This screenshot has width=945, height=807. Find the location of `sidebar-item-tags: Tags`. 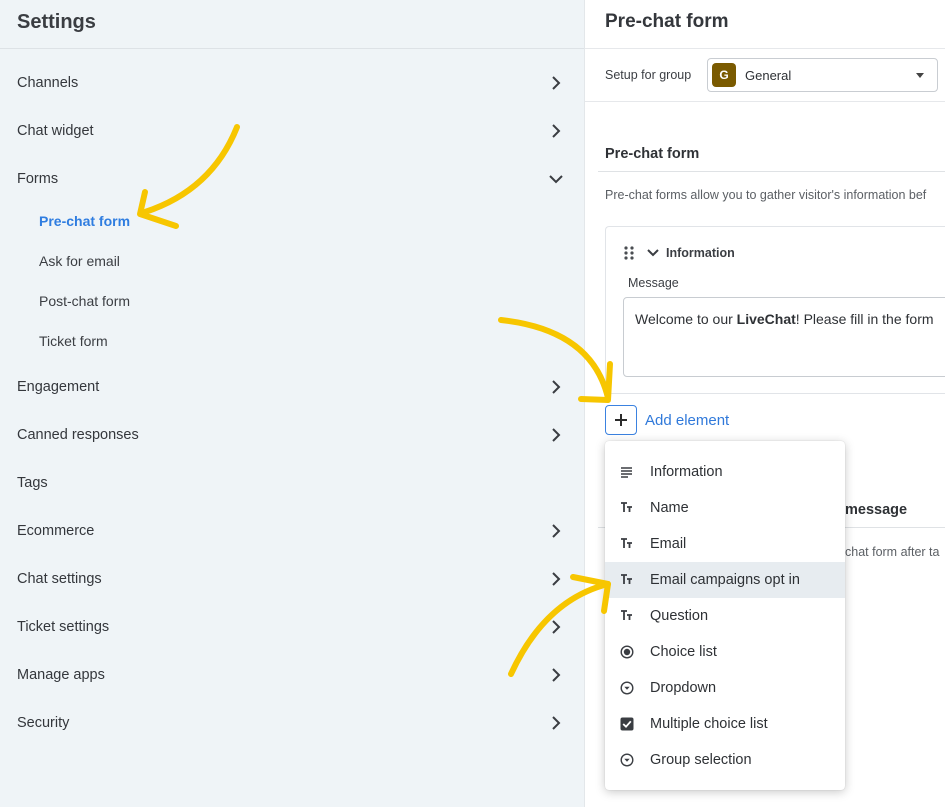

sidebar-item-tags: Tags is located at coordinates (292, 483).